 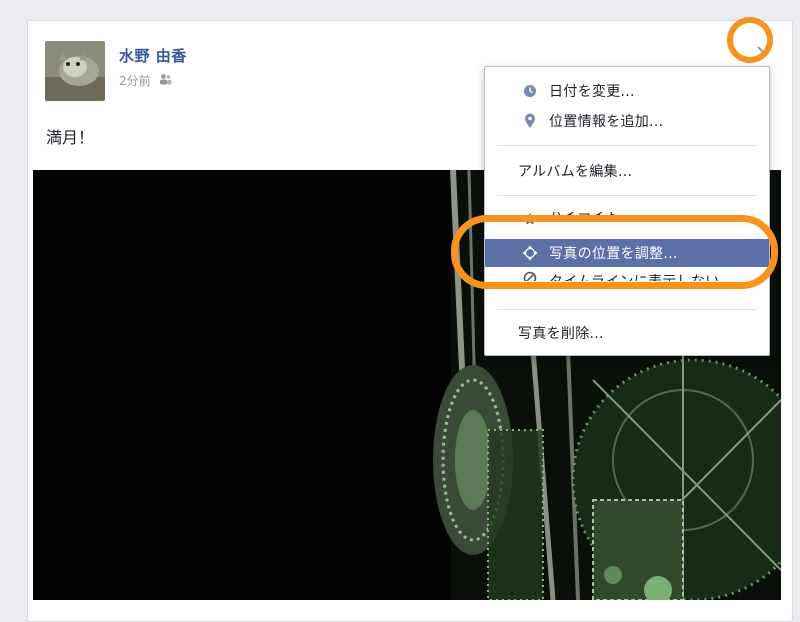 I want to click on menu-item-label: ハイライト, so click(x=585, y=218).